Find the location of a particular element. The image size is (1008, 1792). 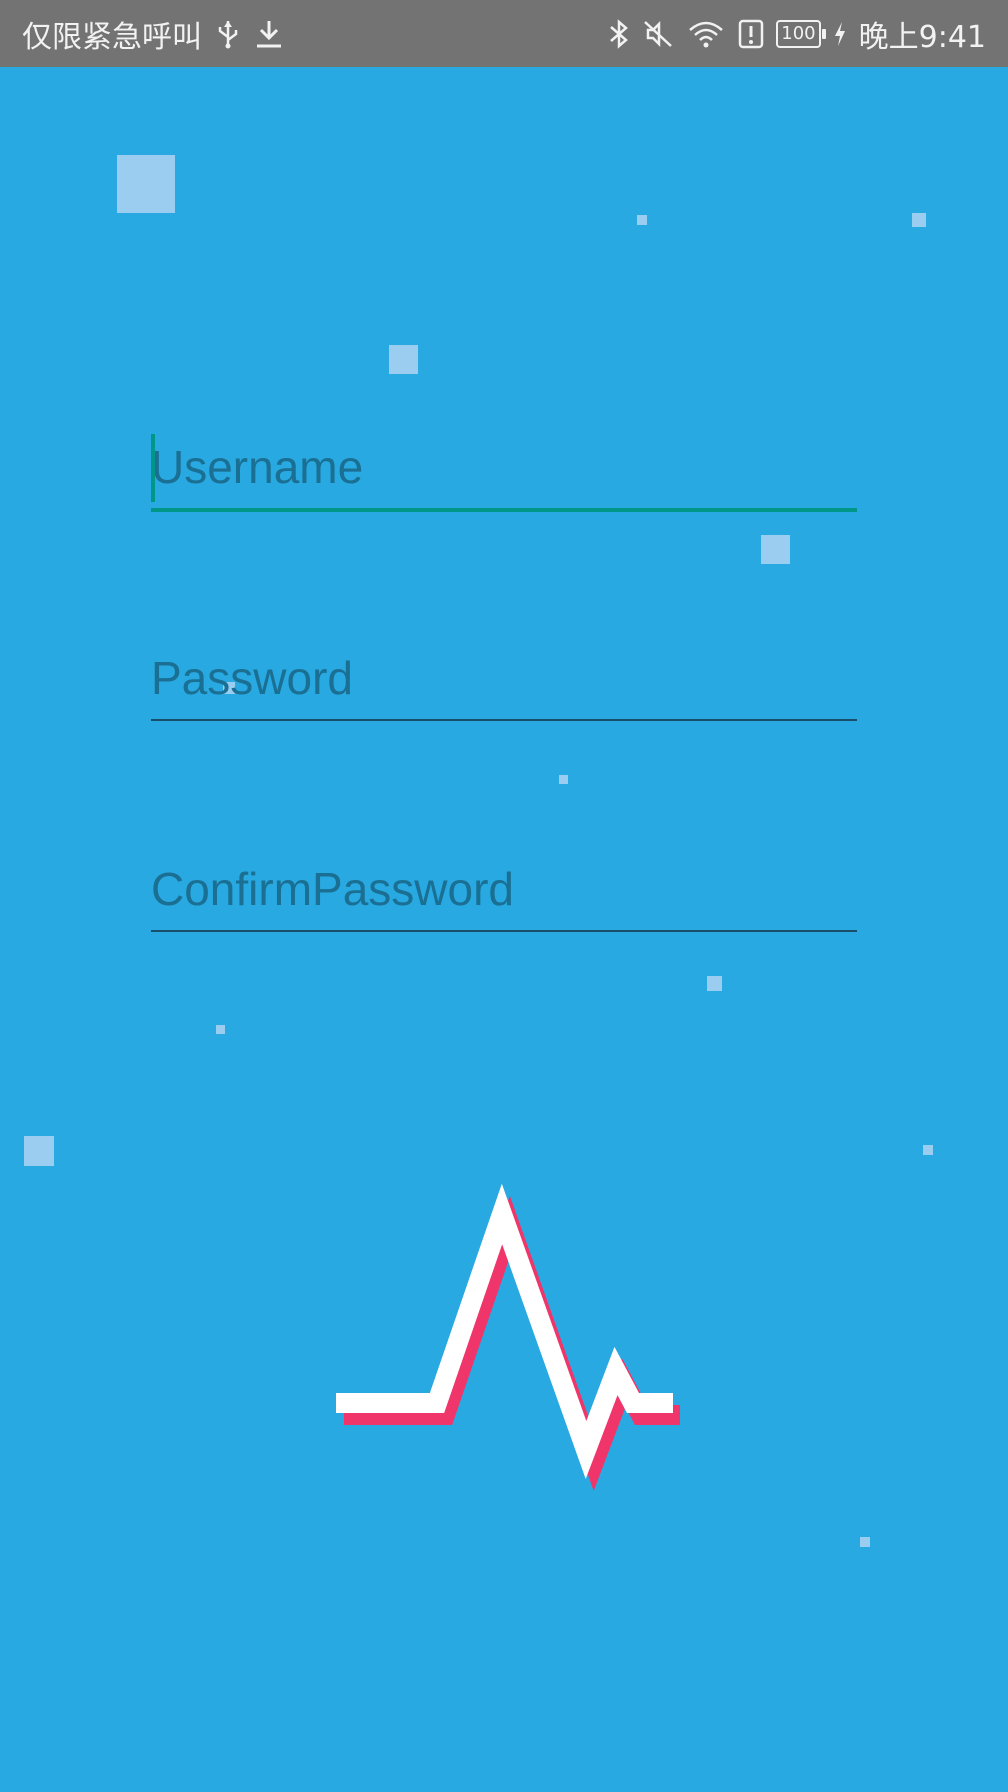

clock: 晚上9:41 is located at coordinates (922, 37).